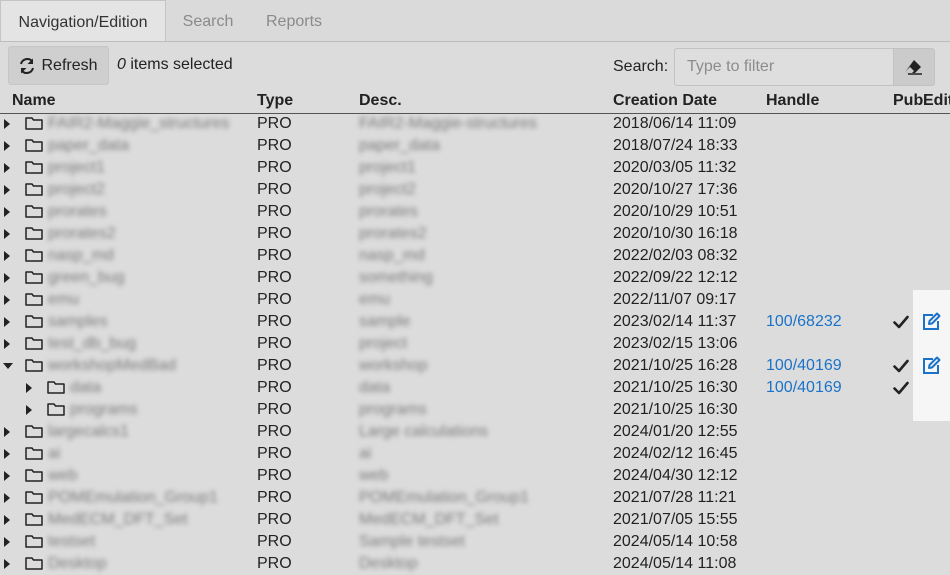  I want to click on row-desc: programs, so click(393, 409).